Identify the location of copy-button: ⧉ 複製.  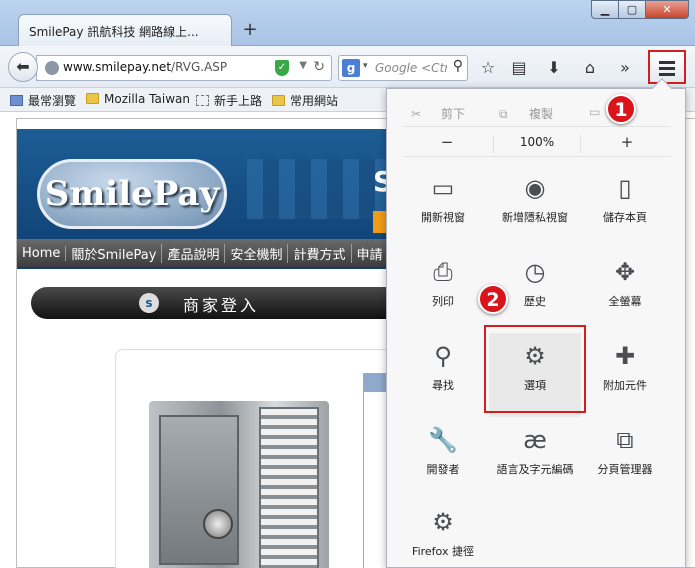
(526, 113).